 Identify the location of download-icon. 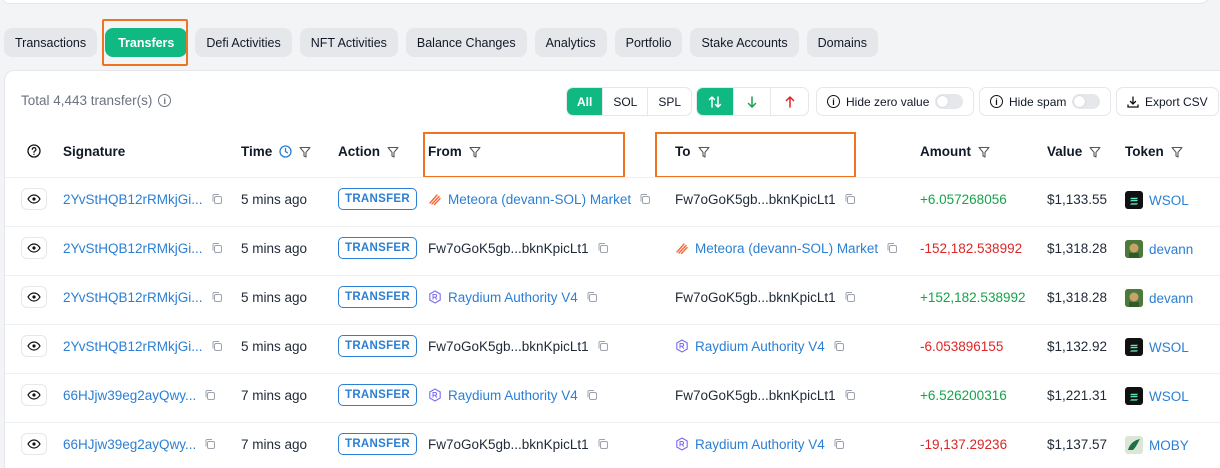
(1133, 101).